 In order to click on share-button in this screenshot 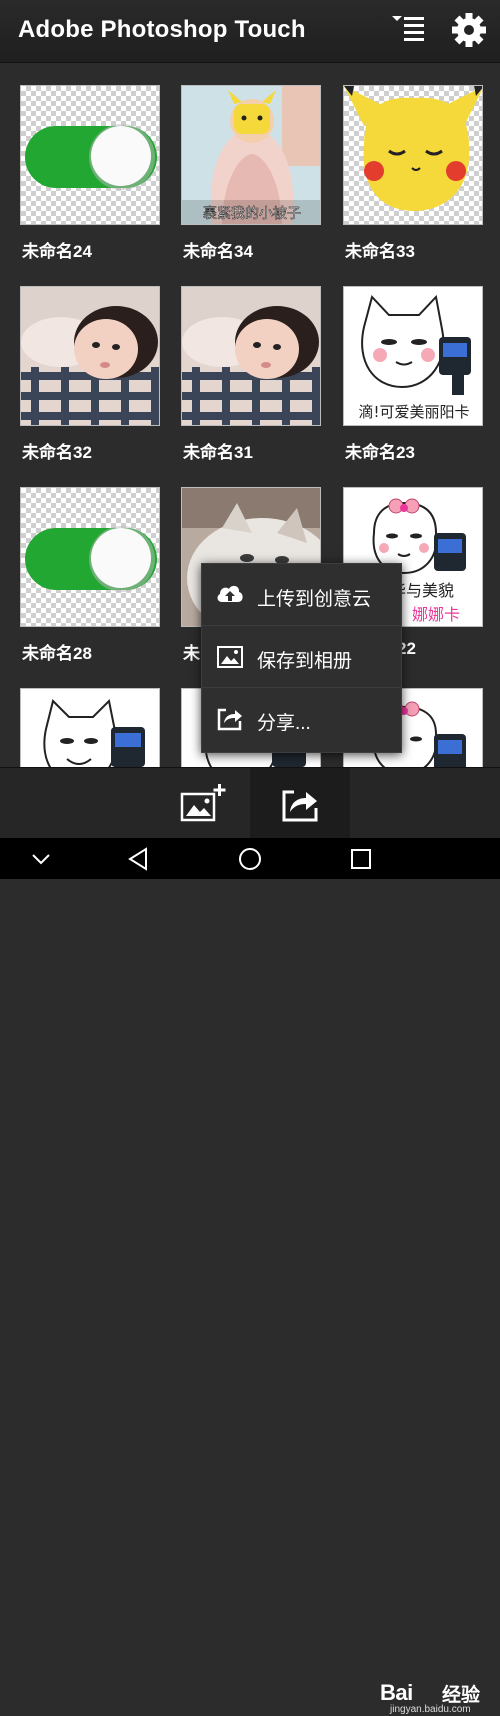, I will do `click(300, 803)`.